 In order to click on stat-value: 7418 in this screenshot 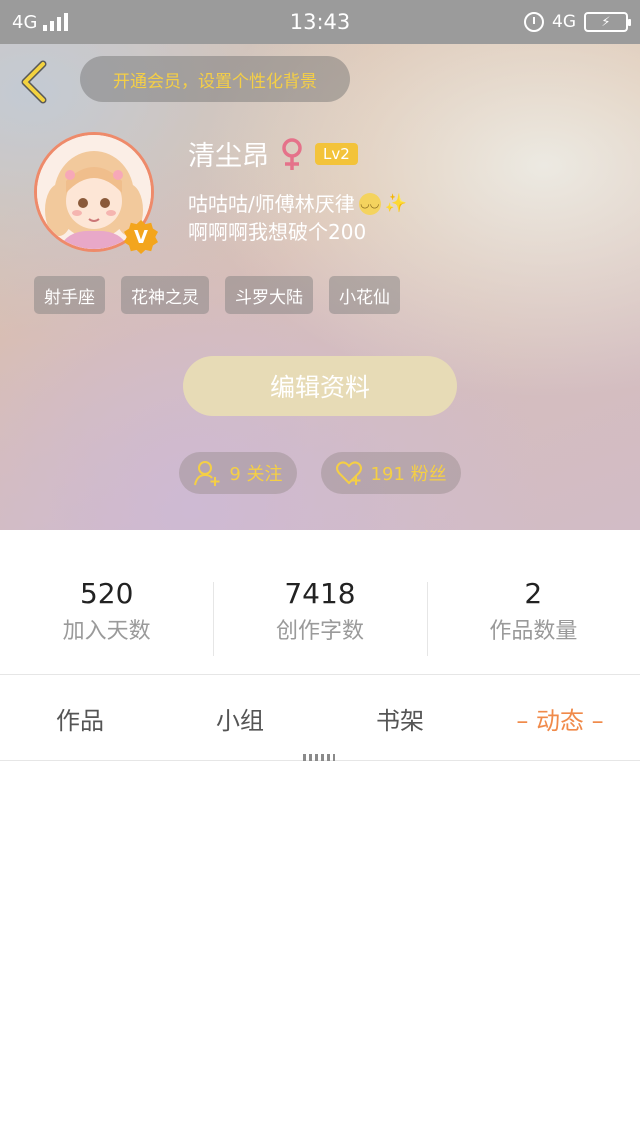, I will do `click(320, 593)`.